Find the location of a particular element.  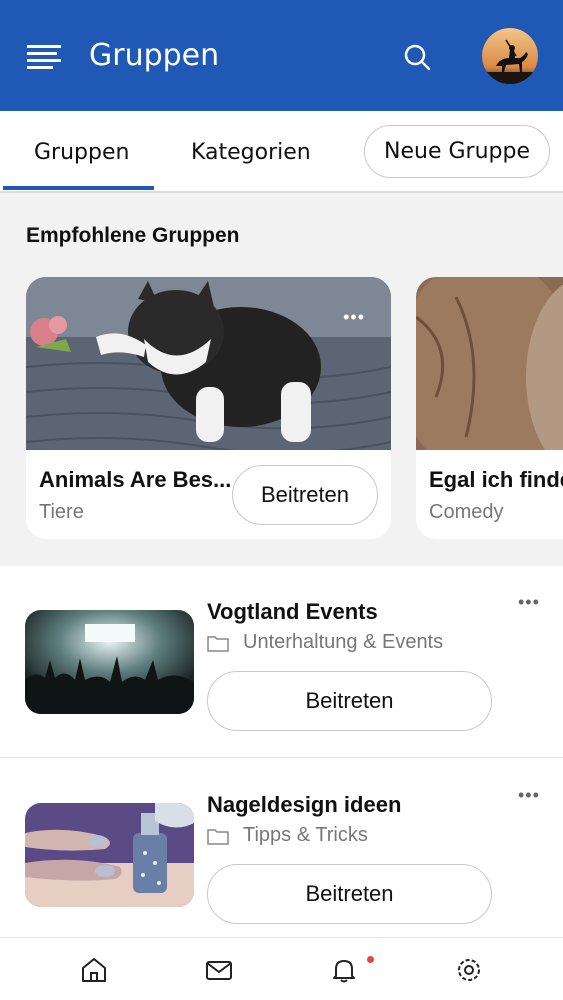

group-category-label: Unterhaltung & Events is located at coordinates (343, 642).